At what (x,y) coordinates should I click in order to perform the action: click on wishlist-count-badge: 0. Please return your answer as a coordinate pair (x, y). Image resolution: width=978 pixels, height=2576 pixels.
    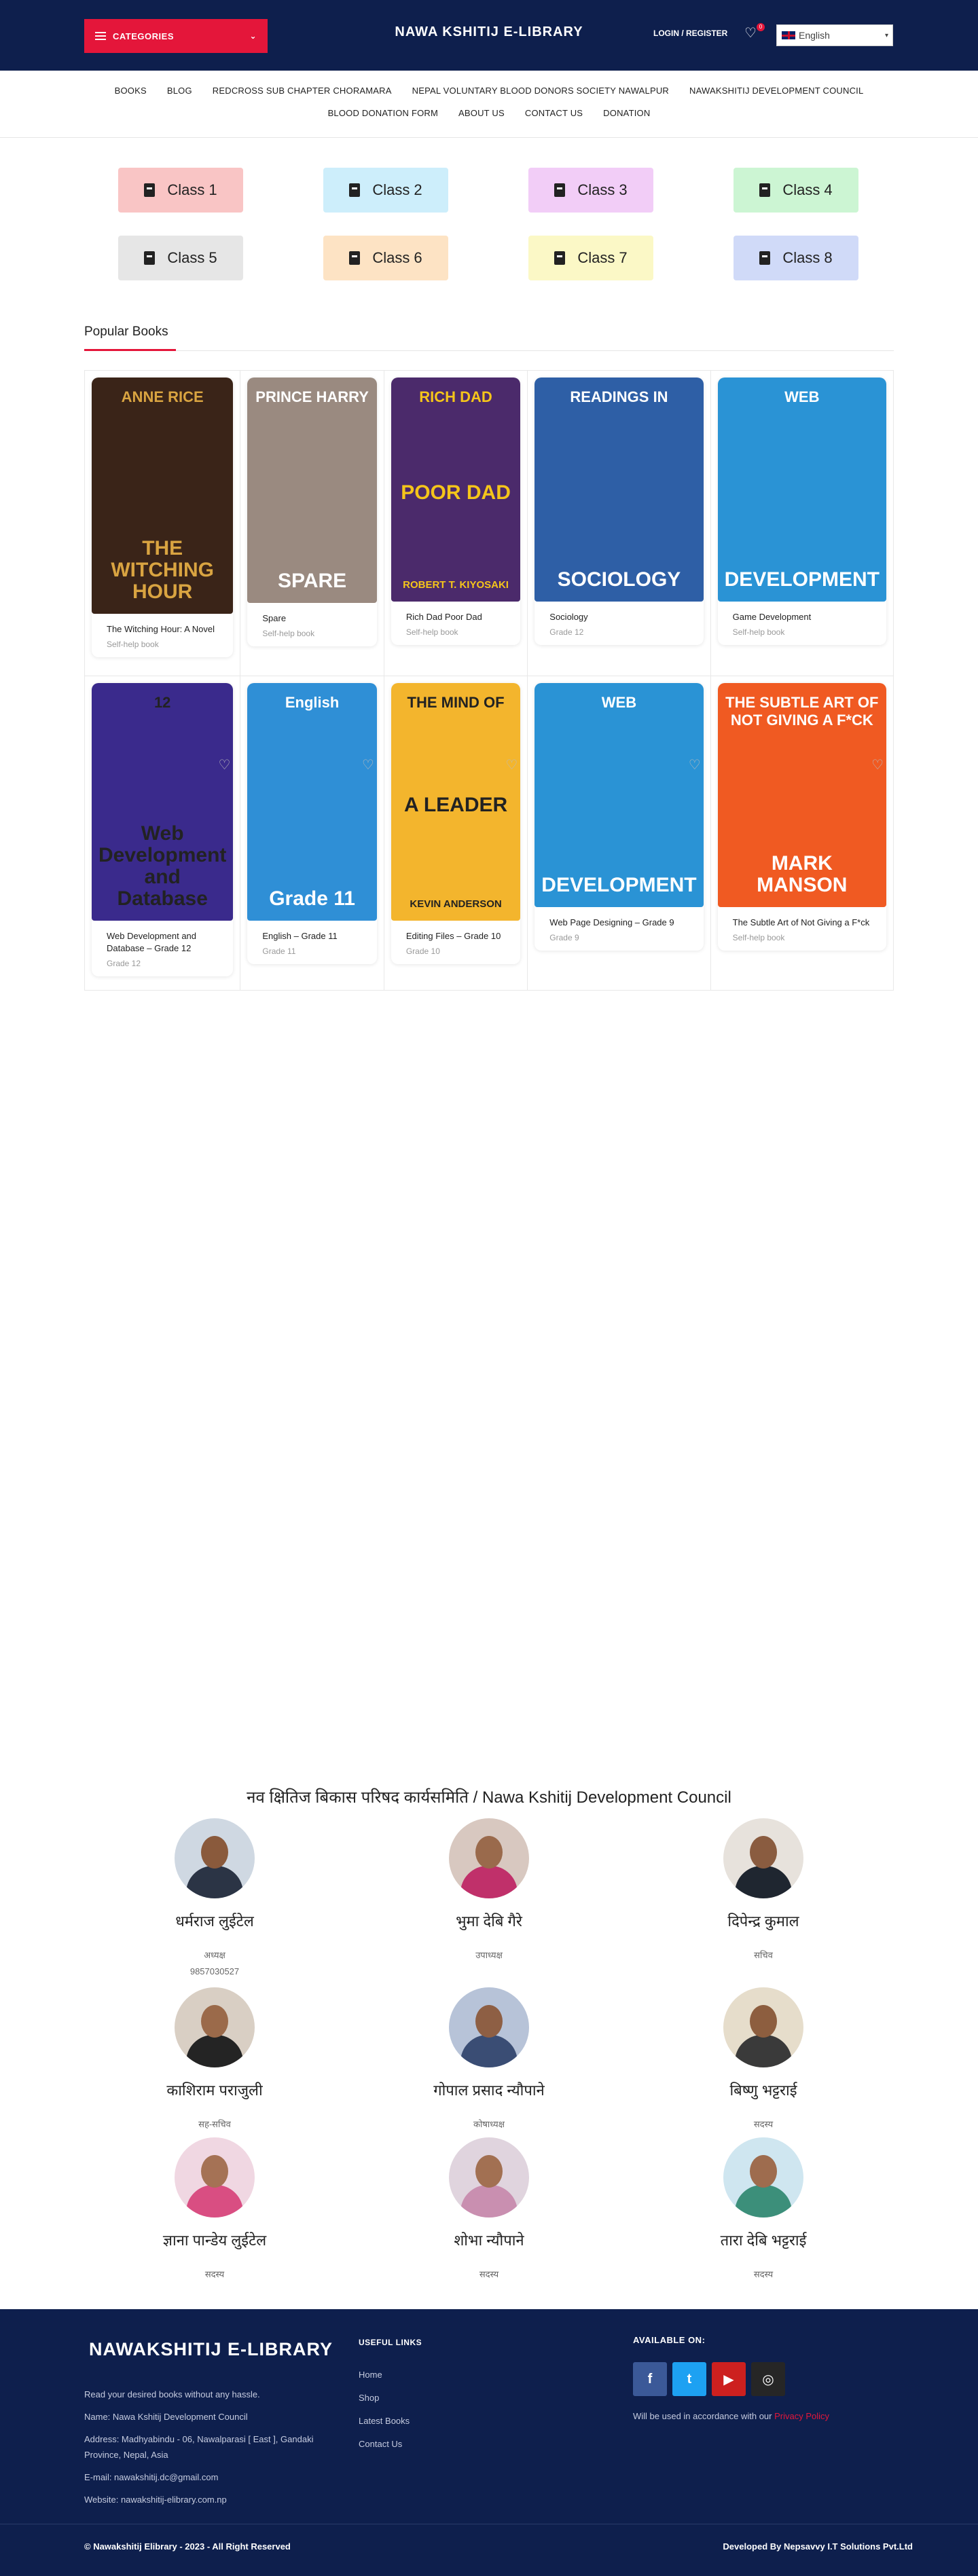
    Looking at the image, I should click on (761, 27).